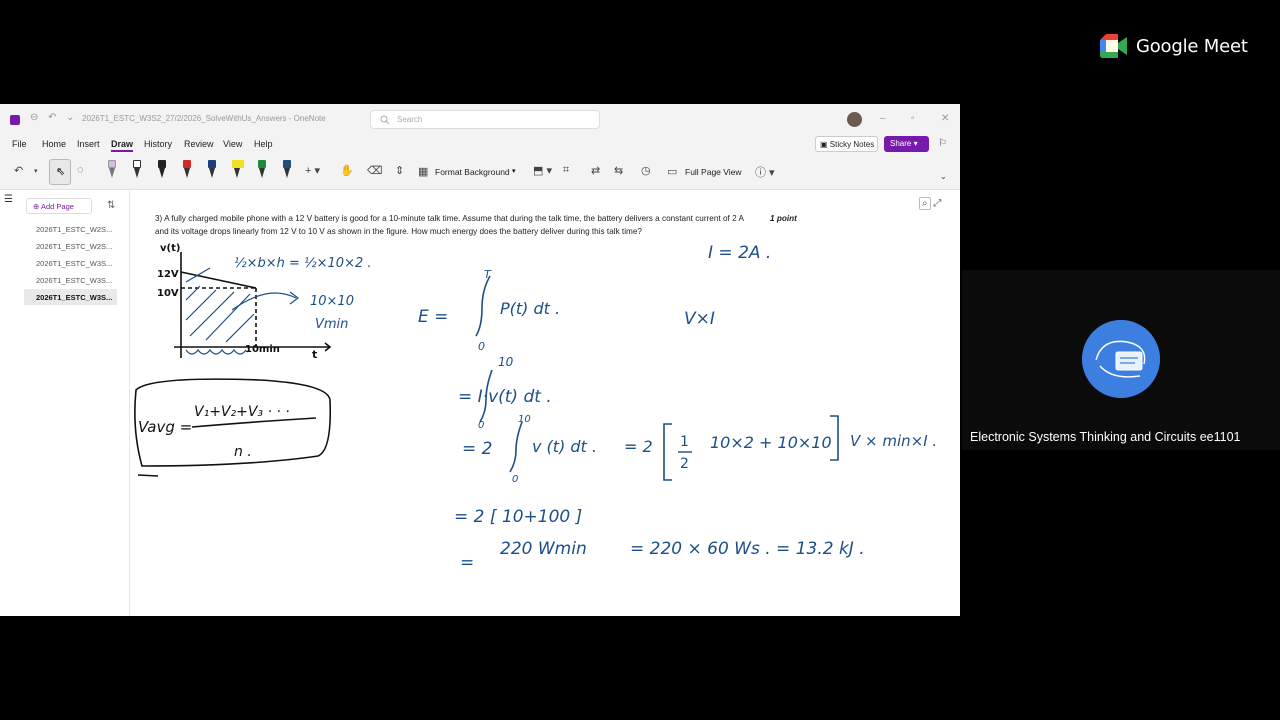 This screenshot has height=720, width=1280. I want to click on add-page-label: Add Page, so click(57, 206).